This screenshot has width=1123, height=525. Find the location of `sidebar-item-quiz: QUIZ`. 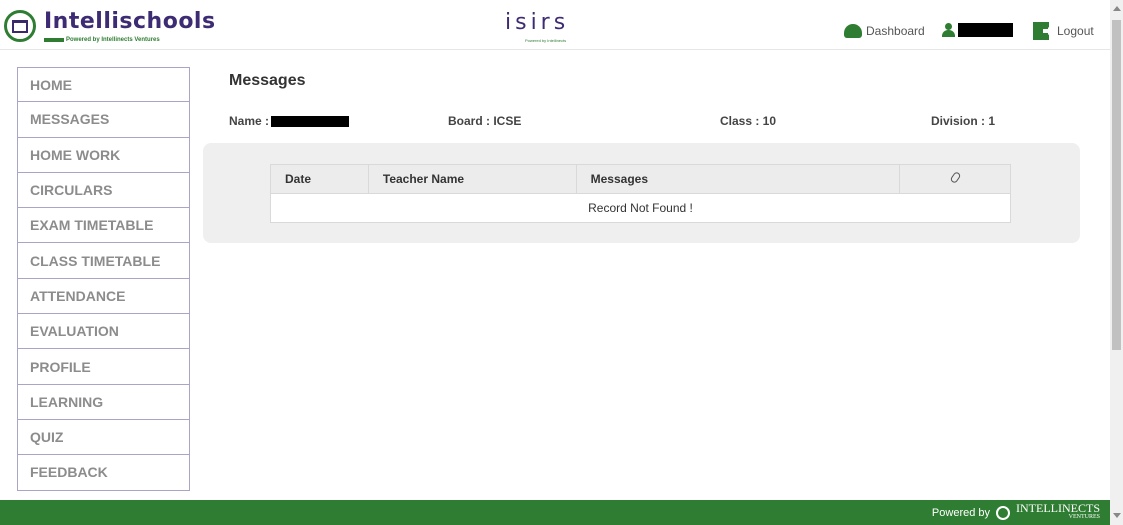

sidebar-item-quiz: QUIZ is located at coordinates (103, 437).